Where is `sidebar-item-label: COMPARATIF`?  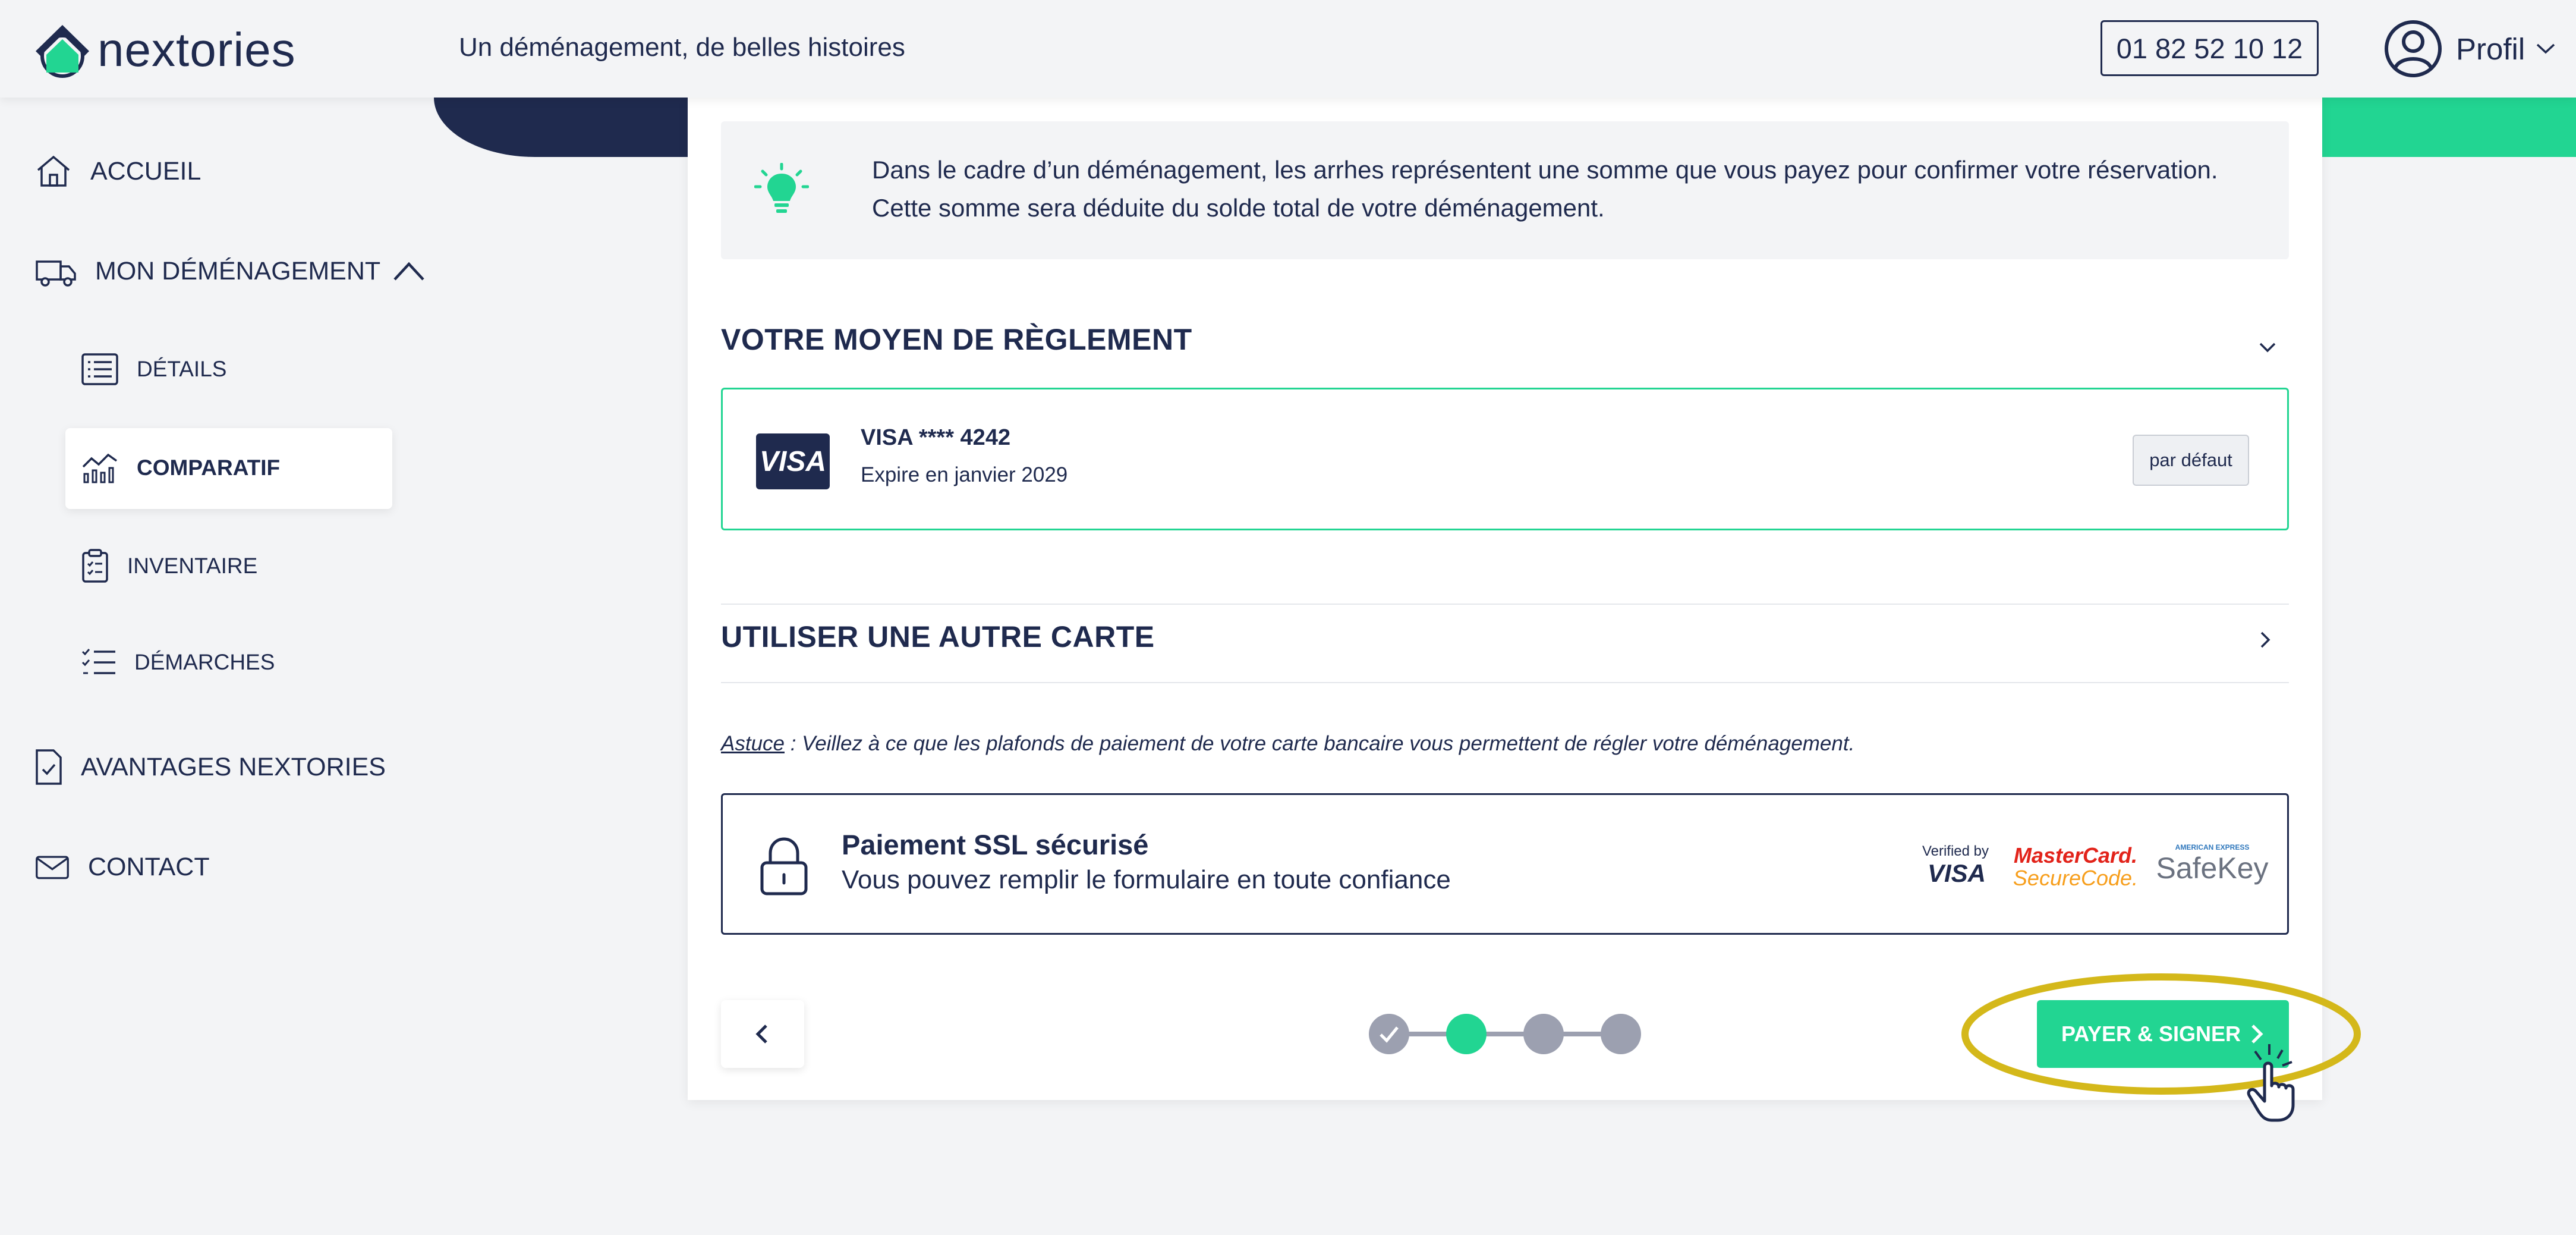
sidebar-item-label: COMPARATIF is located at coordinates (209, 467).